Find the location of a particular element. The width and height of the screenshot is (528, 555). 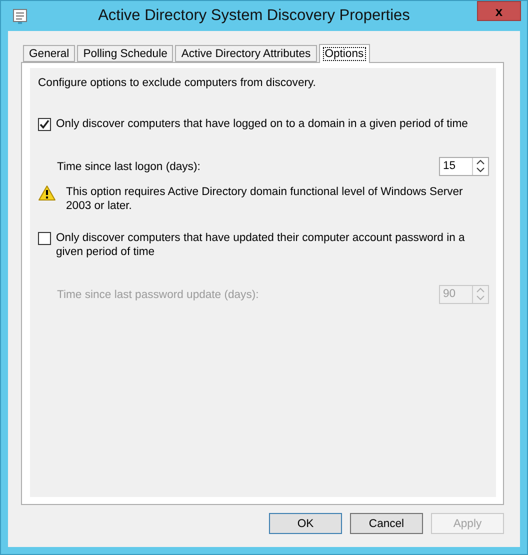

checkmark-icon is located at coordinates (44, 124).